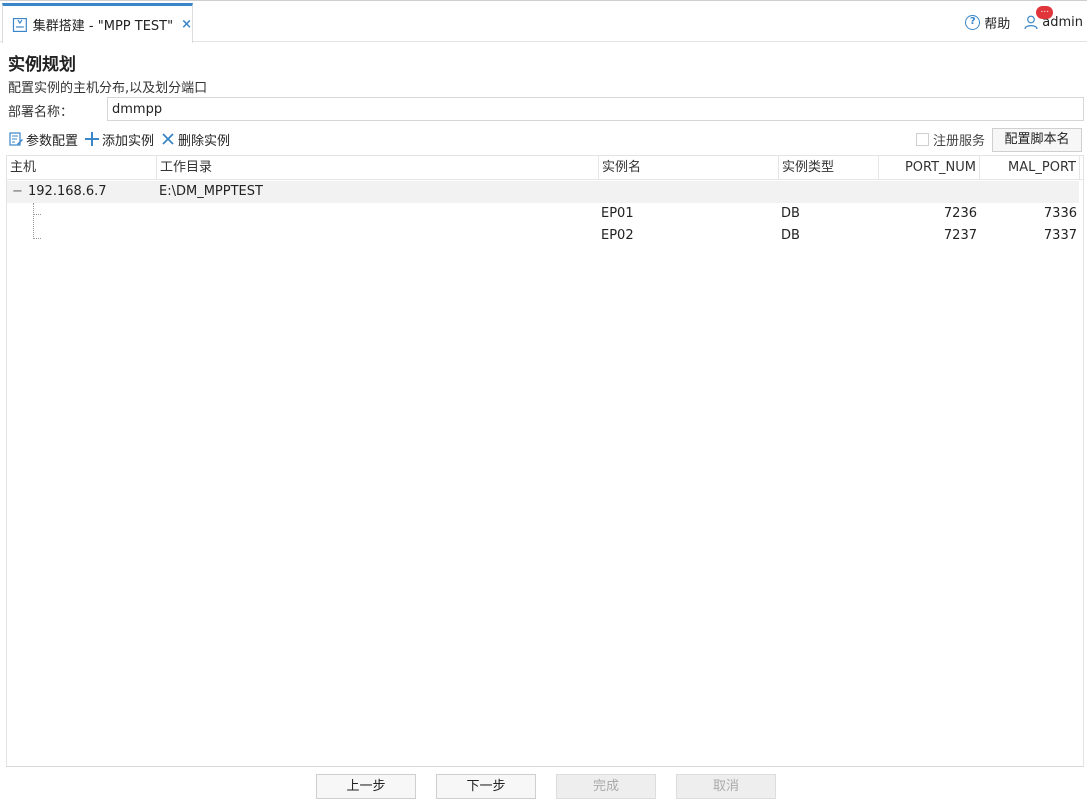  What do you see at coordinates (204, 141) in the screenshot?
I see `delete-instance-label: 删除实例` at bounding box center [204, 141].